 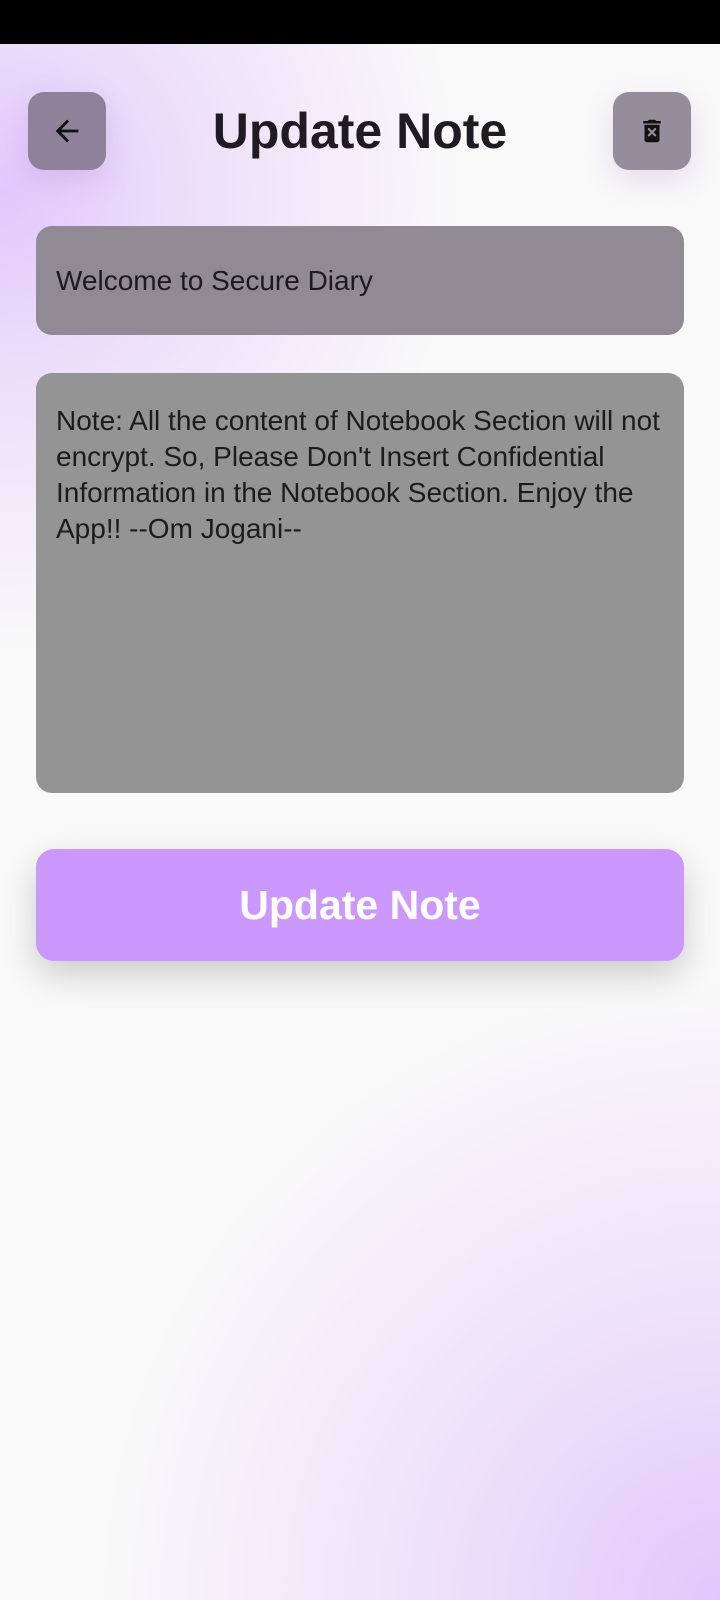 What do you see at coordinates (360, 280) in the screenshot?
I see `note-title-field: Welcome to Secure Diary` at bounding box center [360, 280].